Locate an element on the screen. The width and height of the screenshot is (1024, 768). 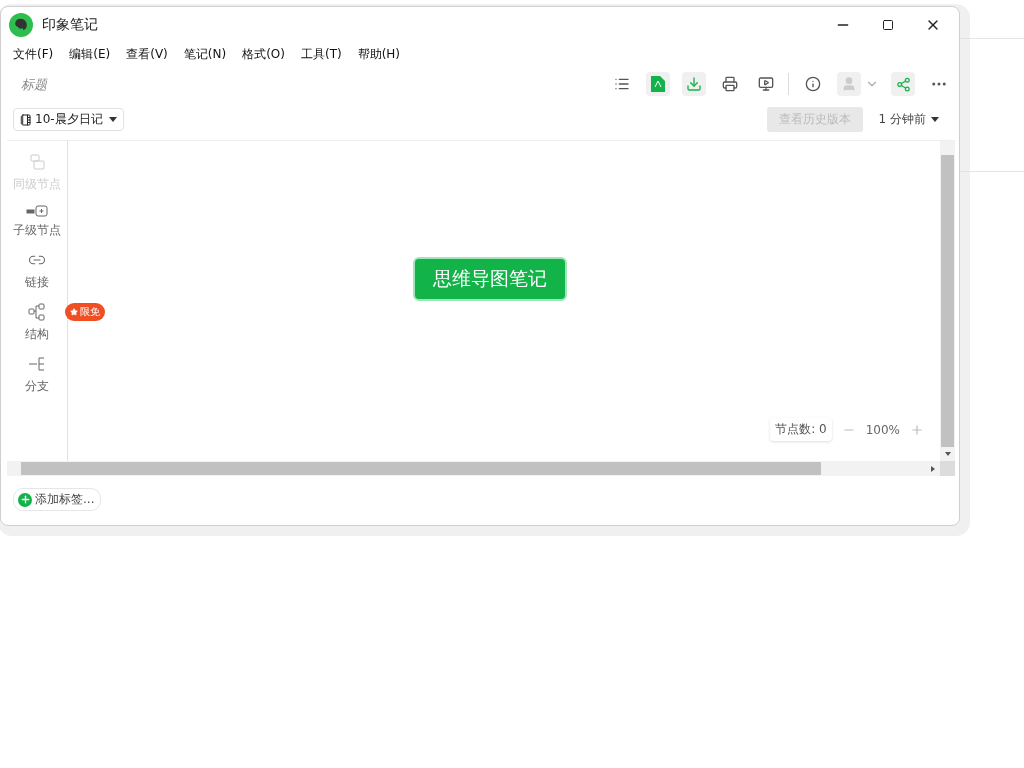
saved-time-dropdown: 1 分钟前 is located at coordinates (908, 119).